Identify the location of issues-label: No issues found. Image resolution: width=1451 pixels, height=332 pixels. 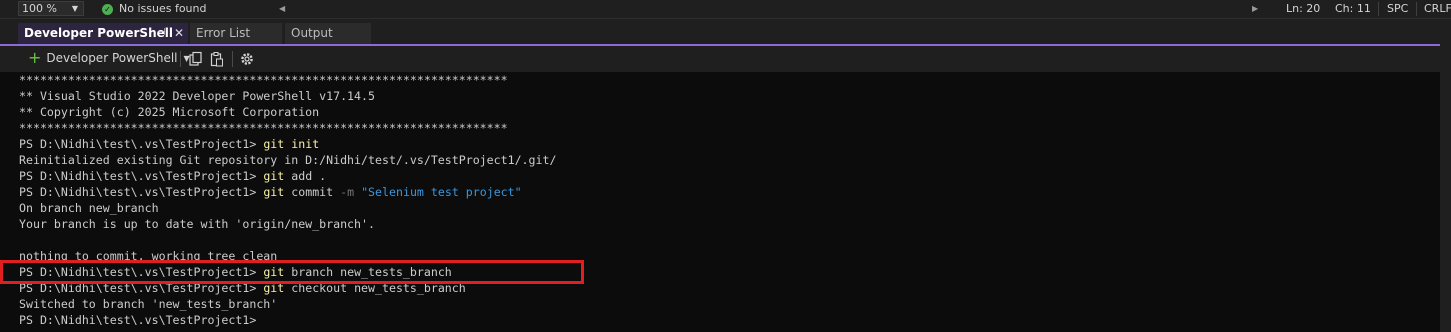
(163, 8).